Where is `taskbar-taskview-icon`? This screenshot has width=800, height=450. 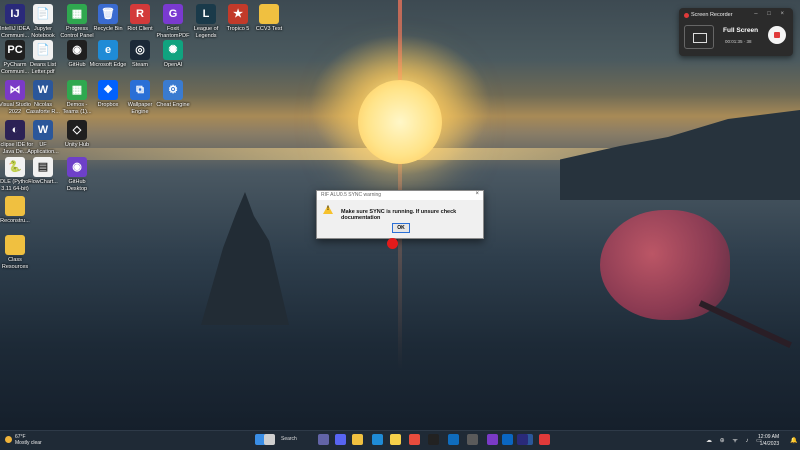 taskbar-taskview-icon is located at coordinates (269, 439).